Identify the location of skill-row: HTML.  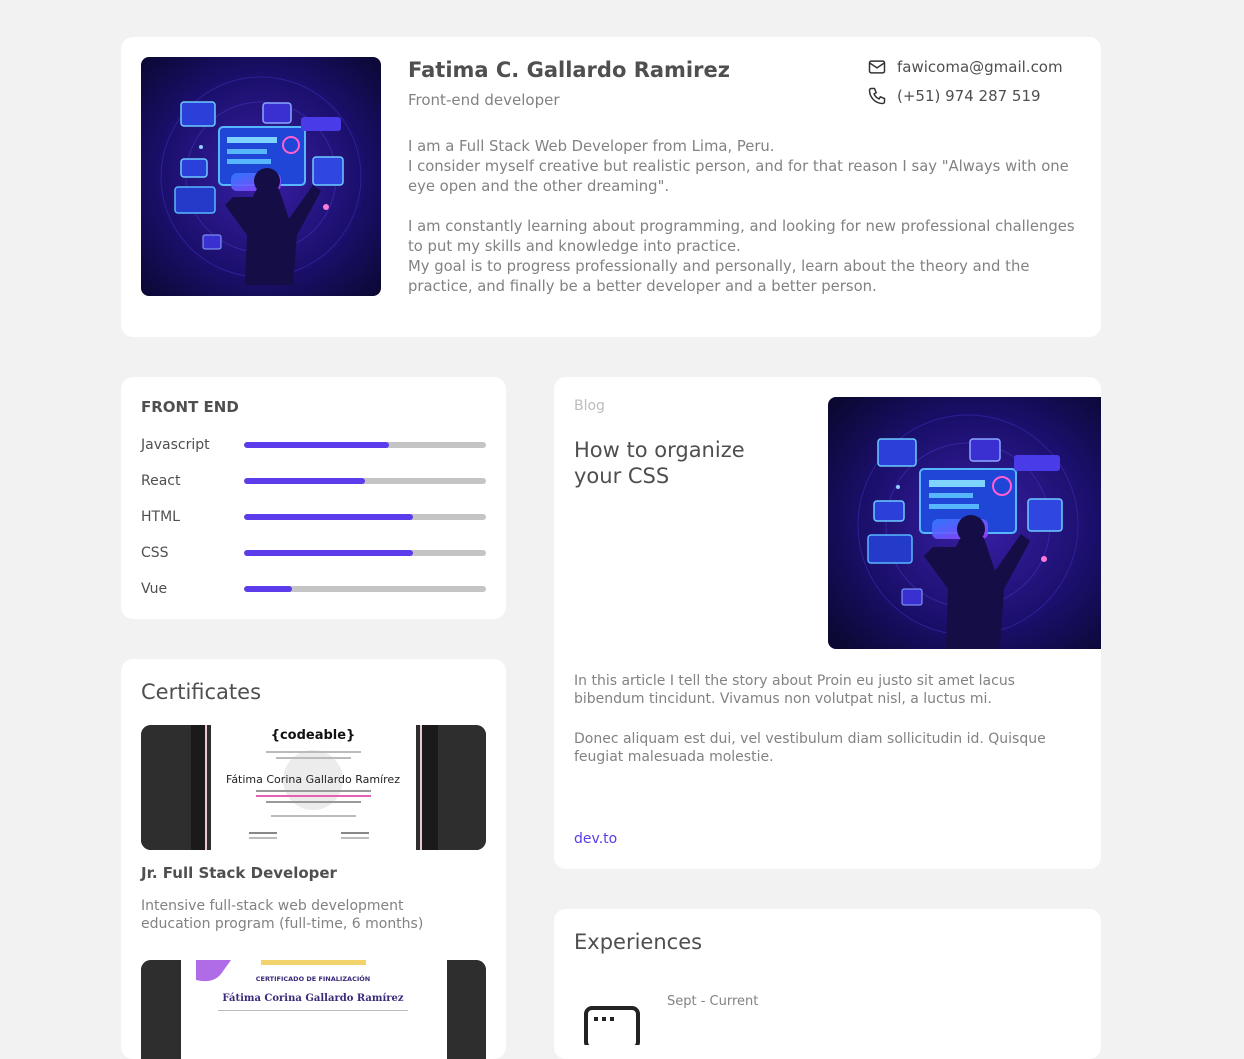
(313, 518).